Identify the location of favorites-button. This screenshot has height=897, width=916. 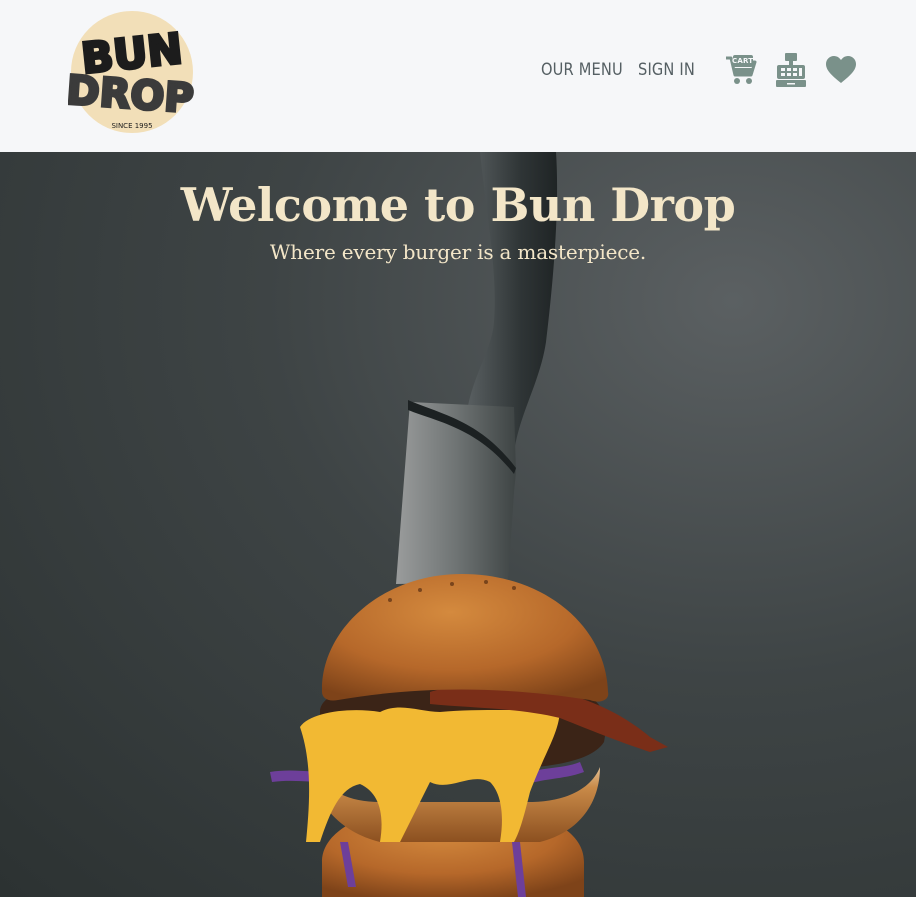
(841, 70).